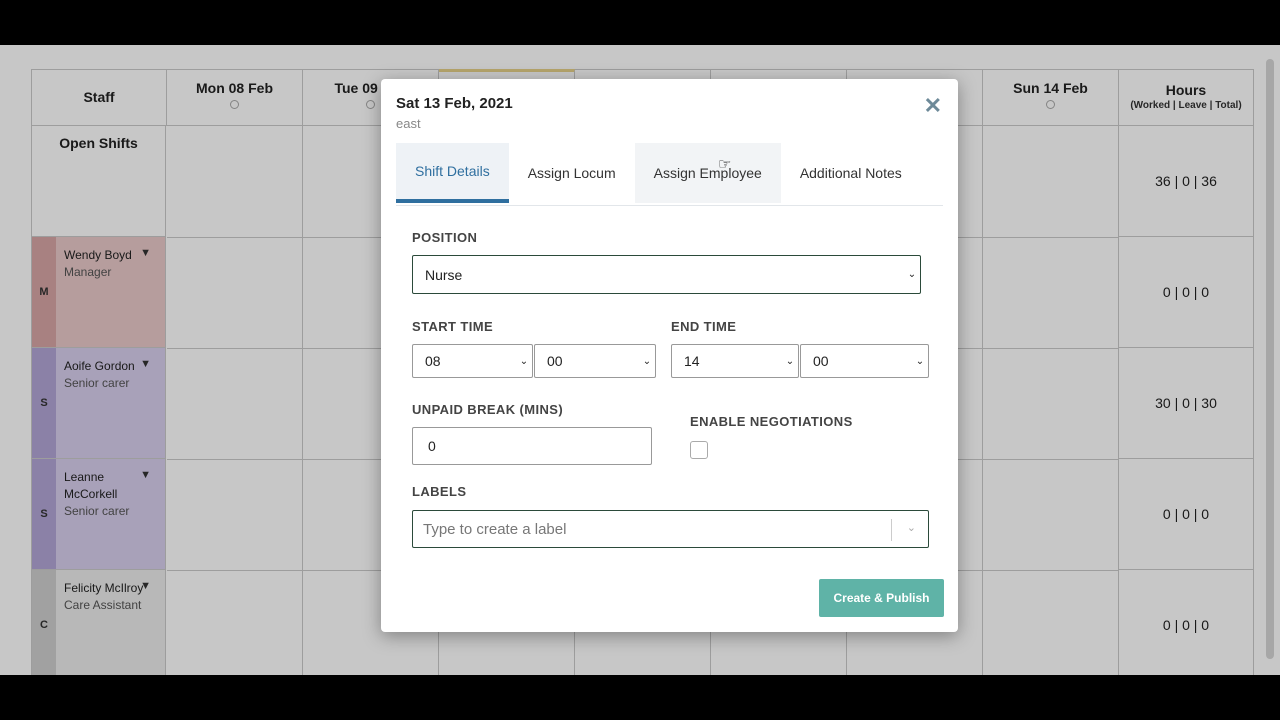 This screenshot has width=1280, height=720. I want to click on end-time-label: END TIME, so click(704, 326).